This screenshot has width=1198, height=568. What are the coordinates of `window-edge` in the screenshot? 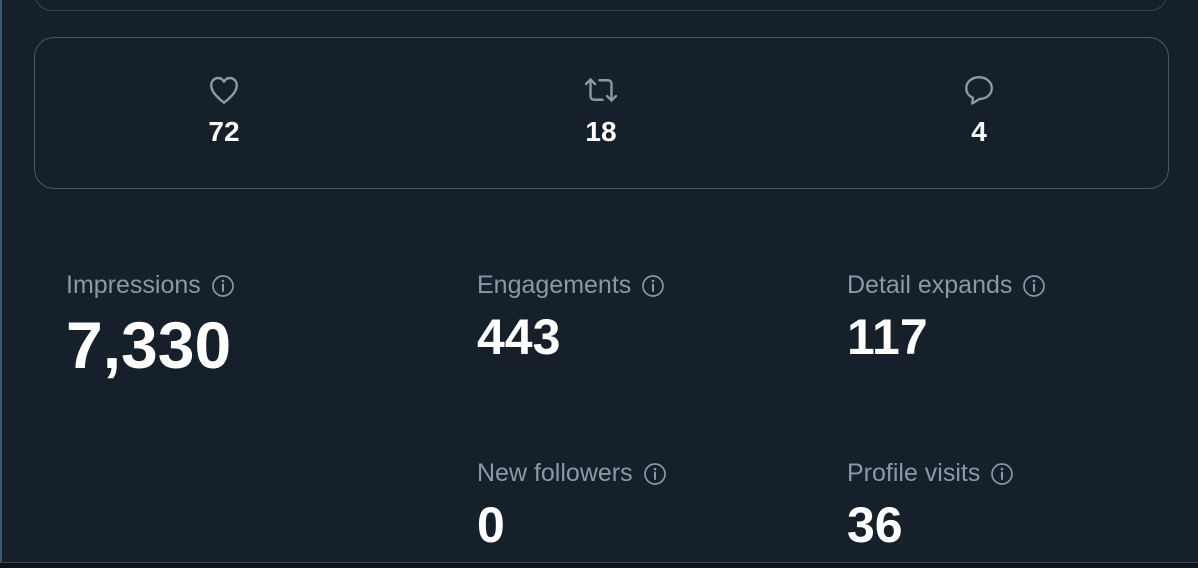 It's located at (1, 284).